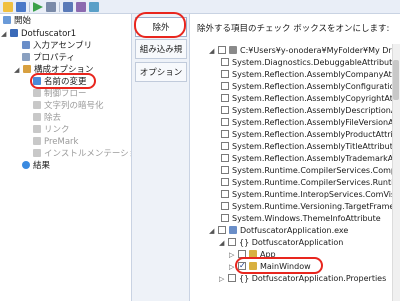 The height and width of the screenshot is (301, 400). What do you see at coordinates (74, 106) in the screenshot?
I see `tree-label: 文字列の暗号化` at bounding box center [74, 106].